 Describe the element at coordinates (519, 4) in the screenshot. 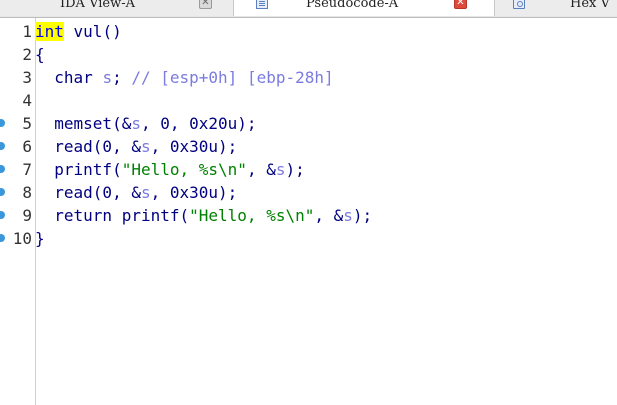

I see `hex-view-icon` at that location.